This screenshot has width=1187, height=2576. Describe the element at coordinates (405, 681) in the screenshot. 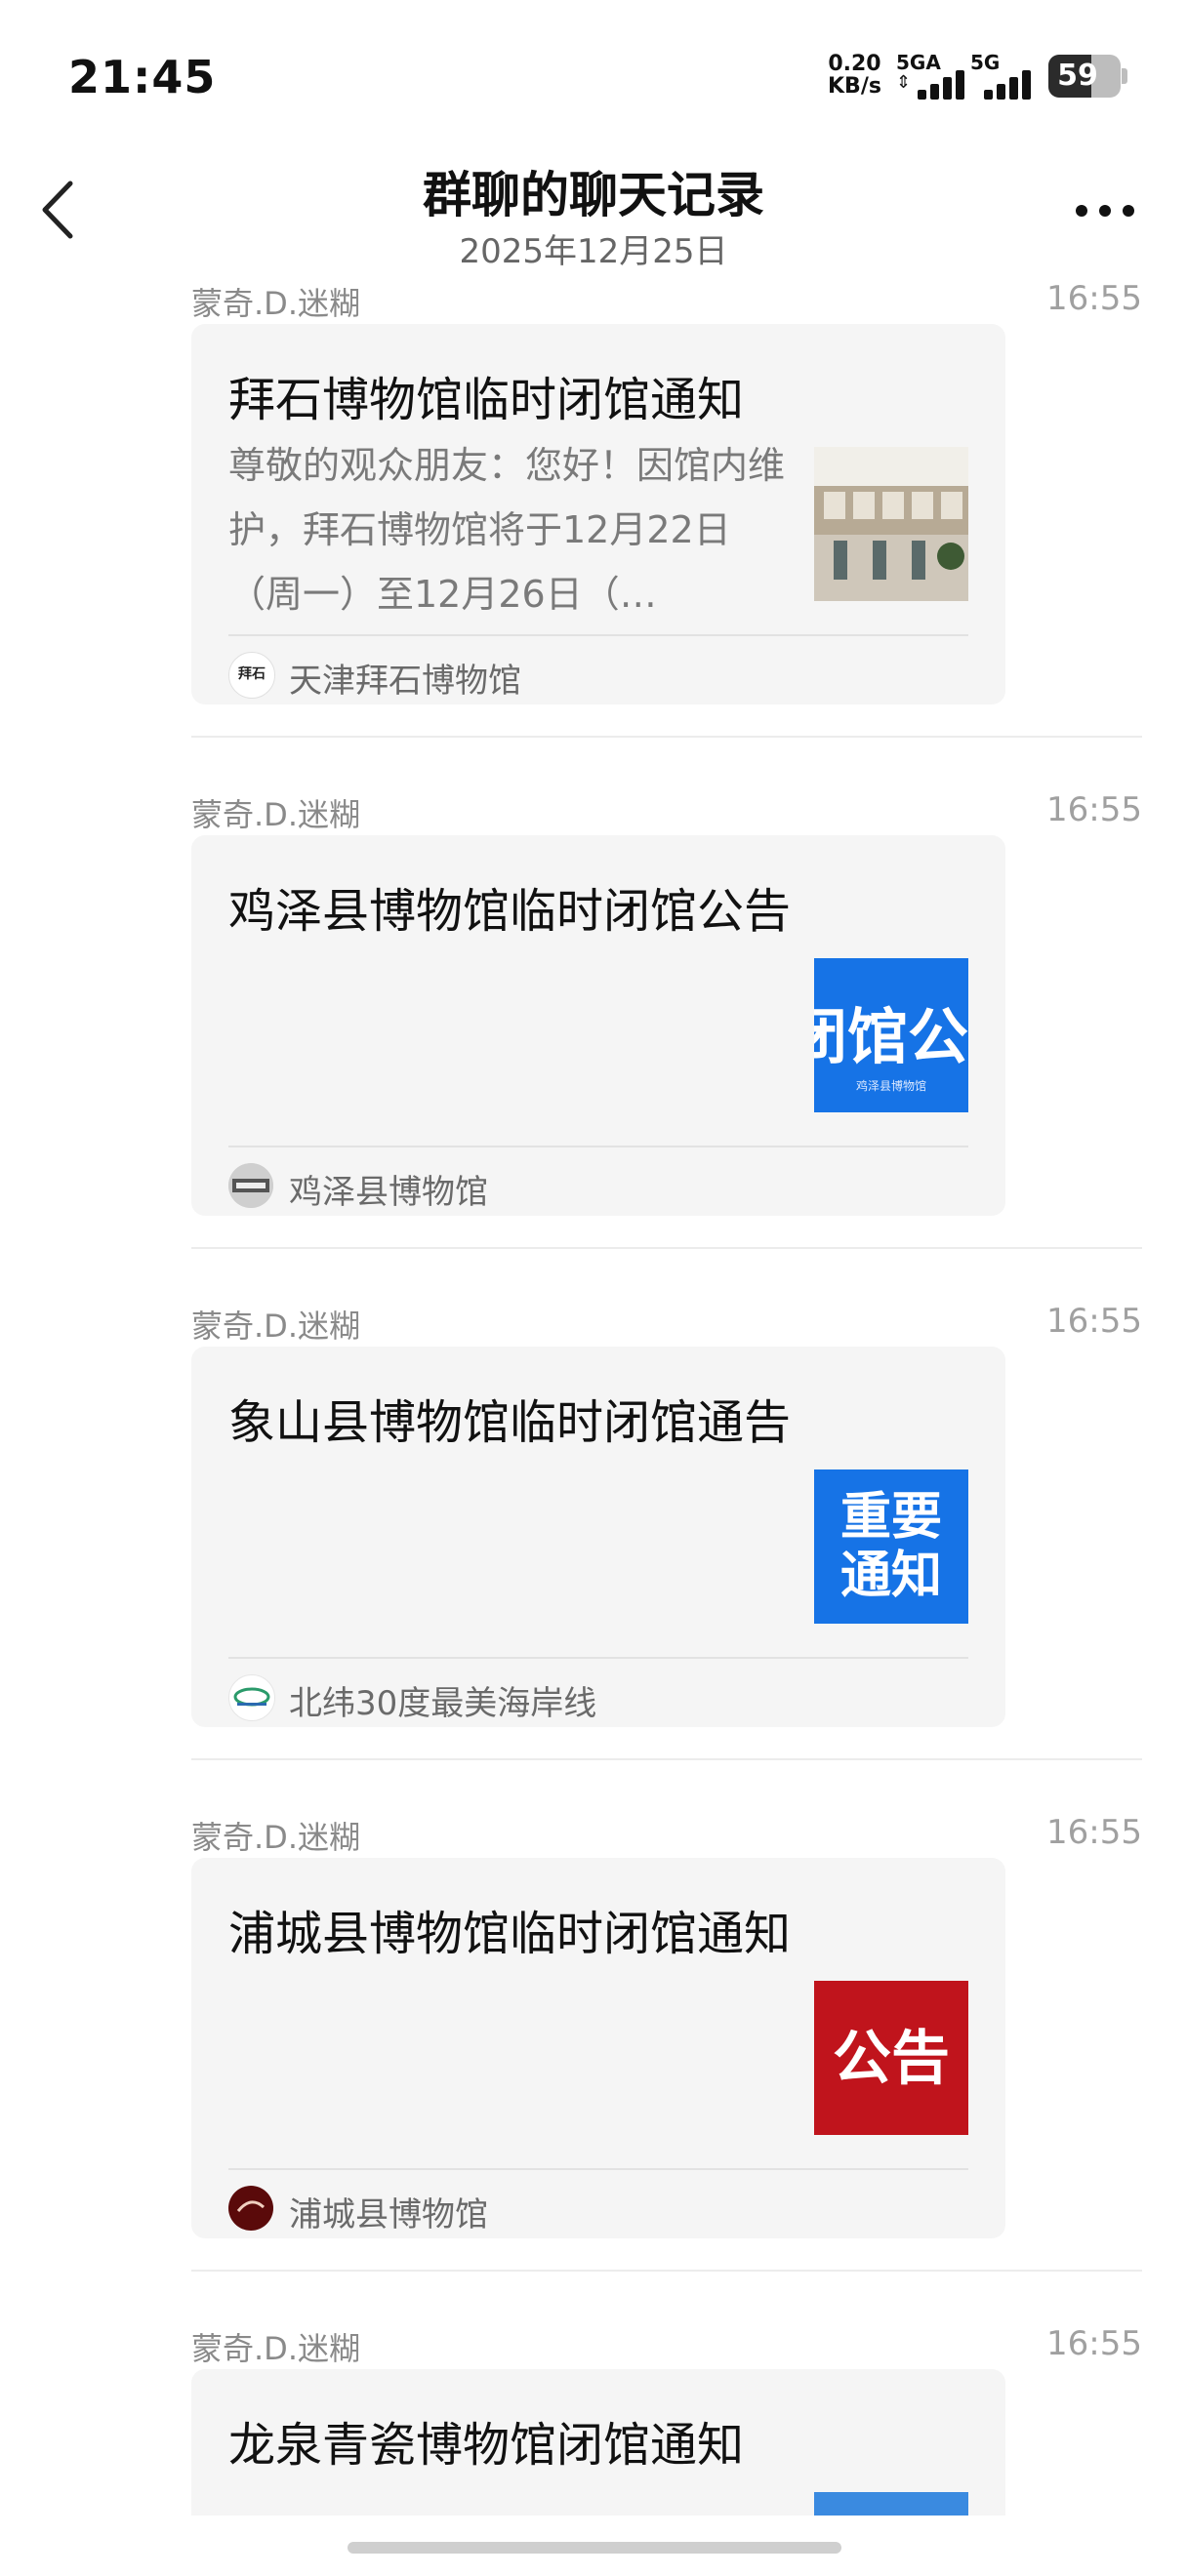

I see `source-name: 天津拜石博物馆` at that location.